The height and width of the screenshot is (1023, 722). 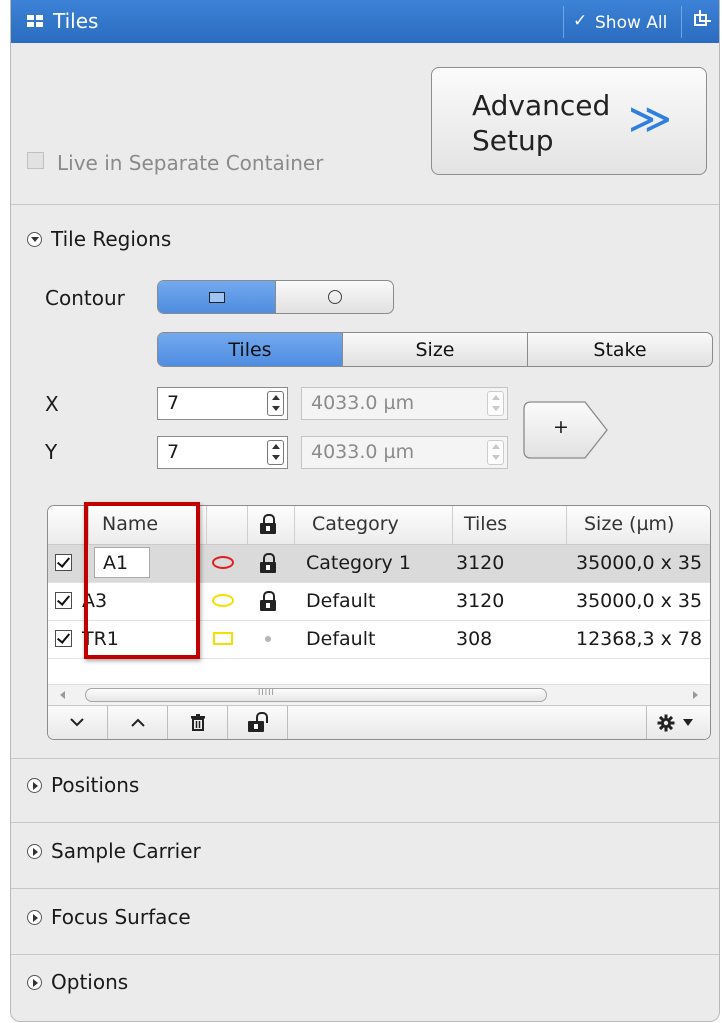 I want to click on show-all-button: ✓ Show All, so click(x=622, y=21).